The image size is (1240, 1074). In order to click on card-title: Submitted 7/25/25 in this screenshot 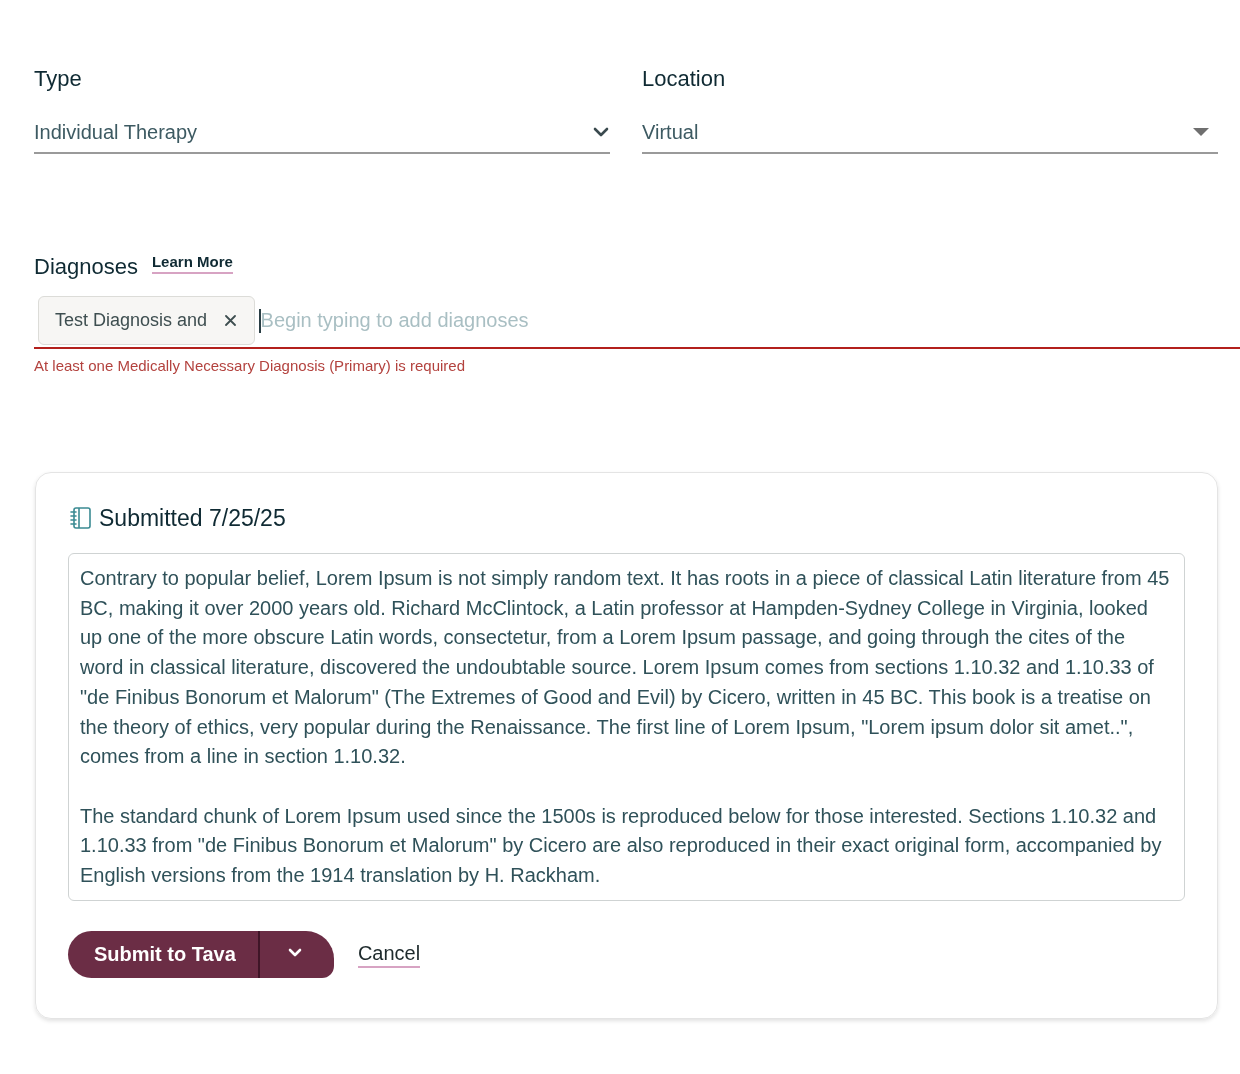, I will do `click(192, 518)`.